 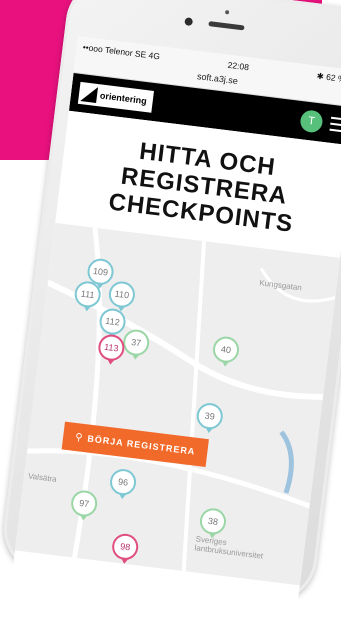 I want to click on hamburger-menu-icon, so click(x=335, y=124).